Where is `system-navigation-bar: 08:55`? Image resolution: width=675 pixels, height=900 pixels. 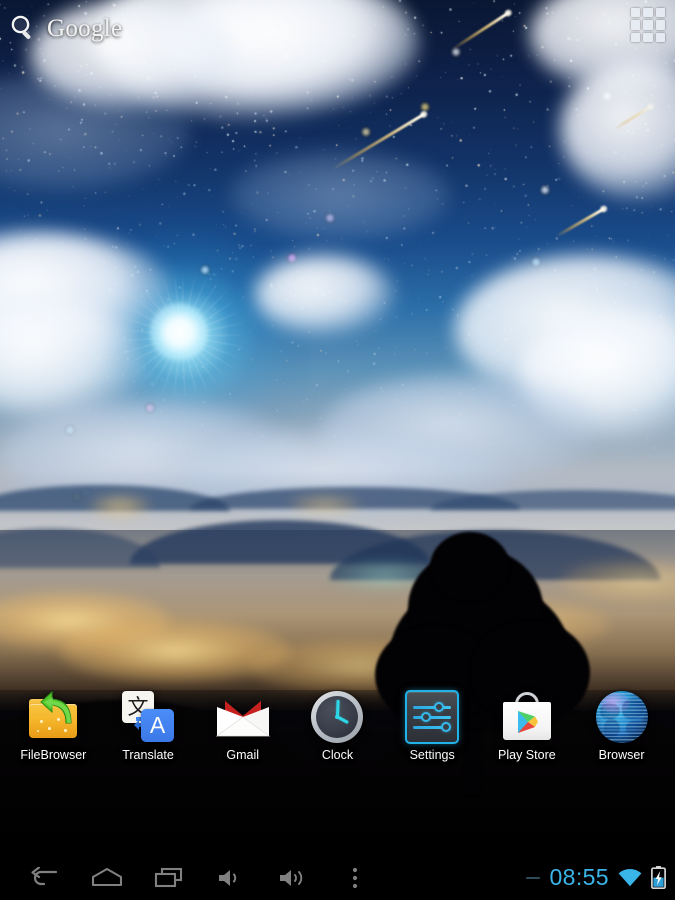 system-navigation-bar: 08:55 is located at coordinates (337, 877).